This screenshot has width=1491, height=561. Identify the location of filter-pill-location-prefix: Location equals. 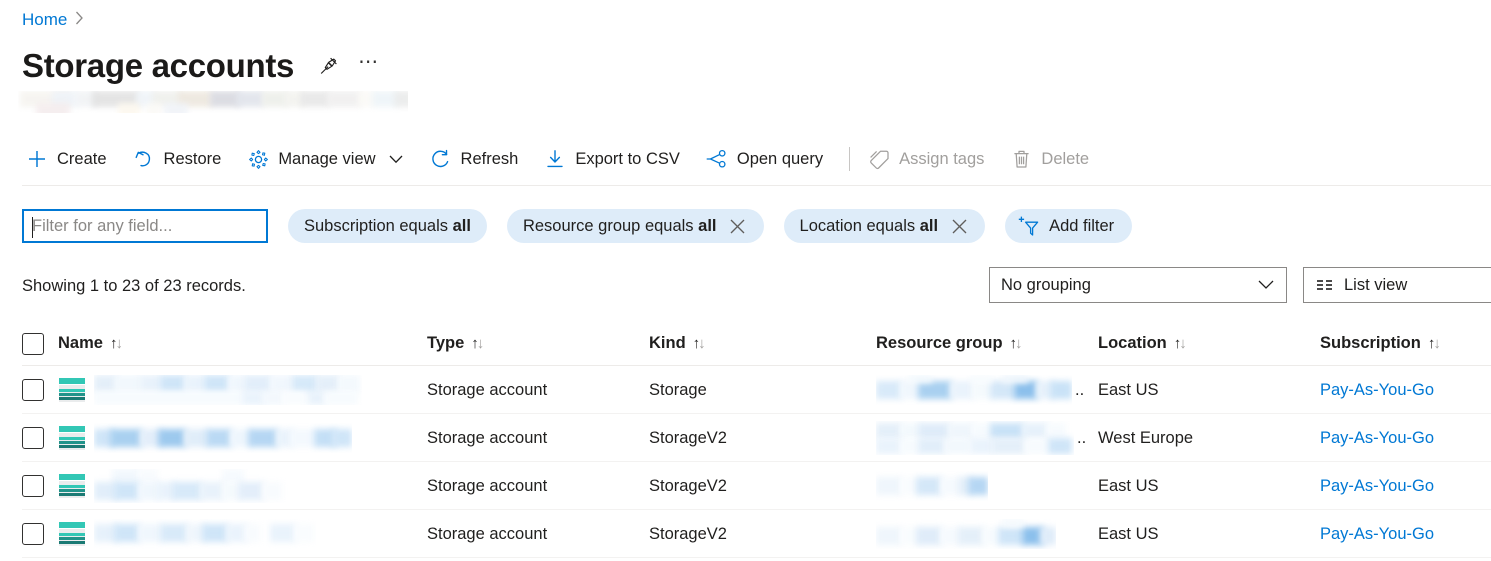
(859, 226).